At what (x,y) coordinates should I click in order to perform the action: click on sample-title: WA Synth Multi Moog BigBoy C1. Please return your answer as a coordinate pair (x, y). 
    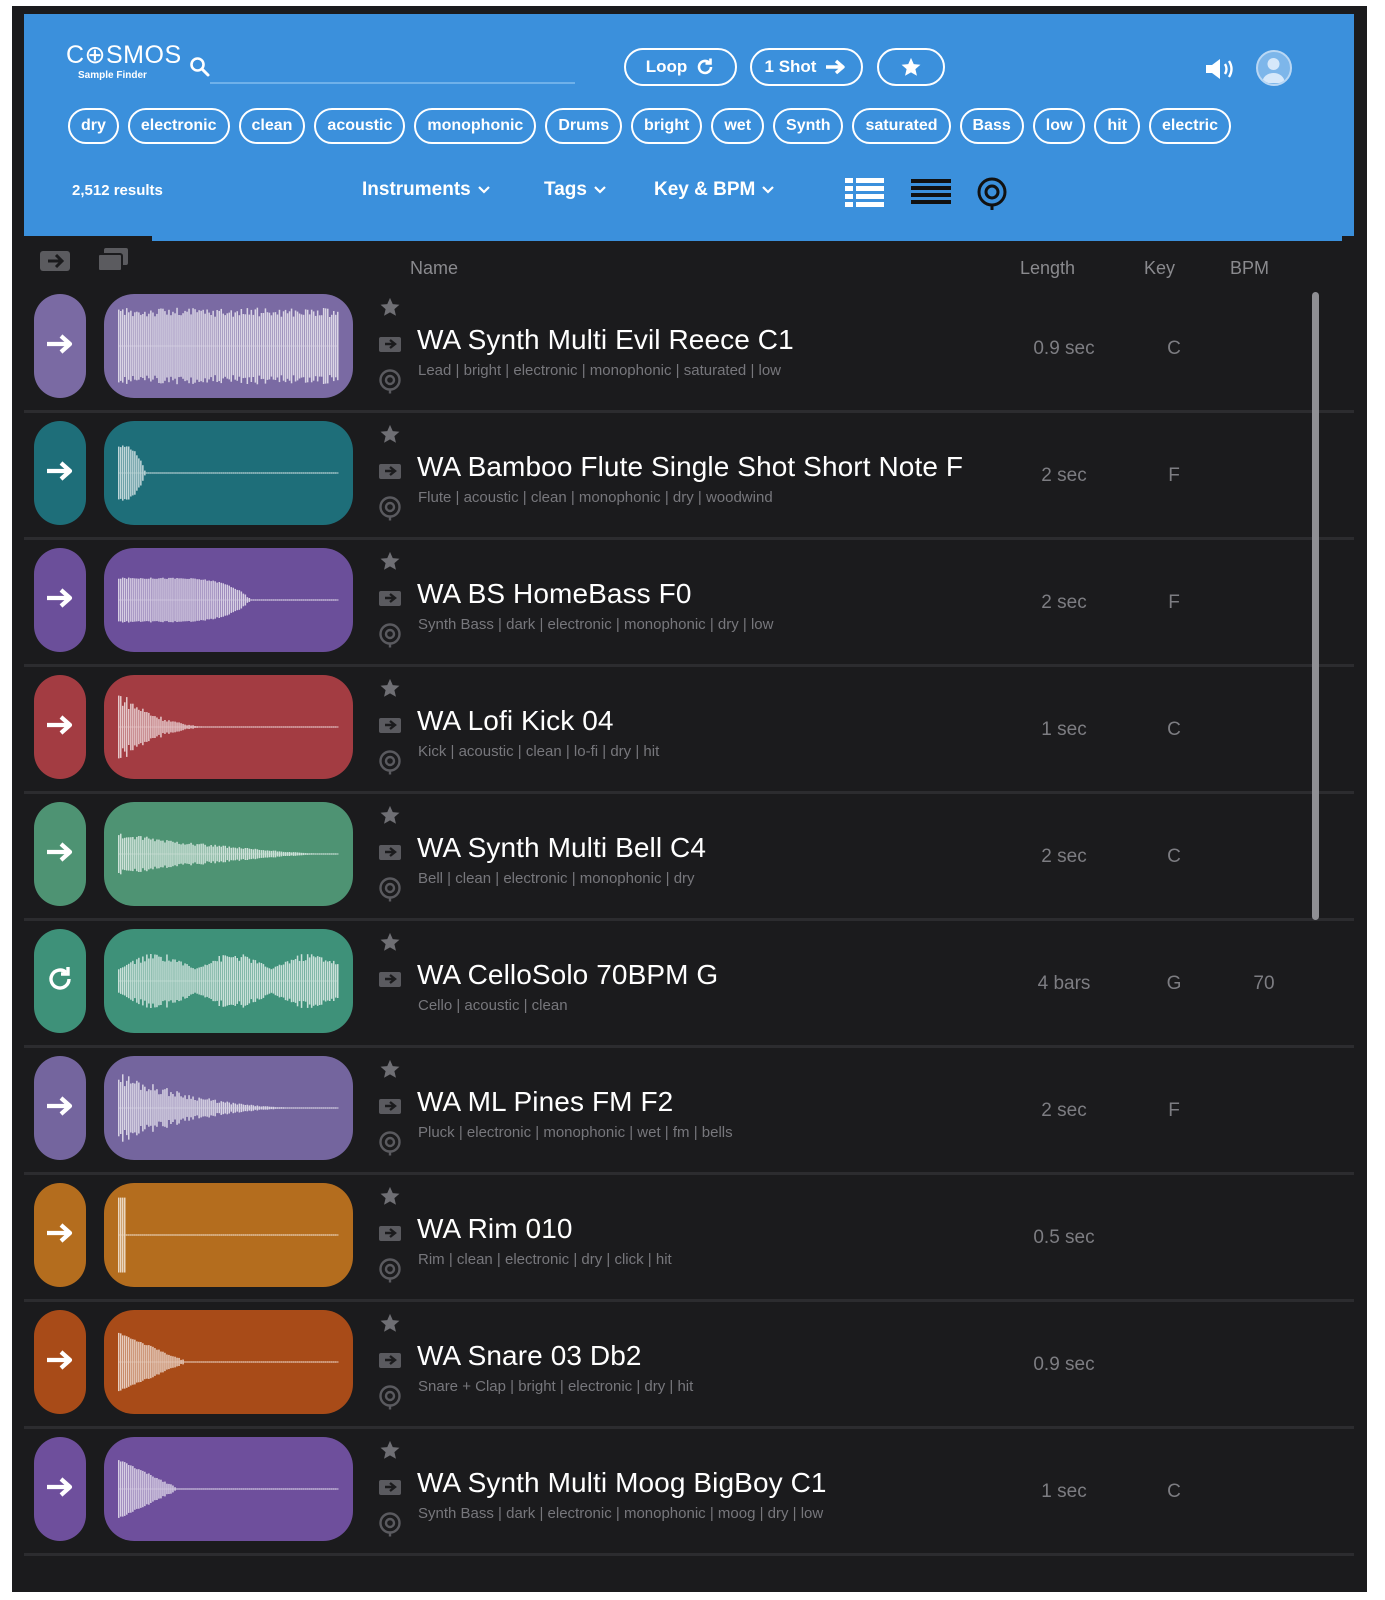
    Looking at the image, I should click on (622, 1483).